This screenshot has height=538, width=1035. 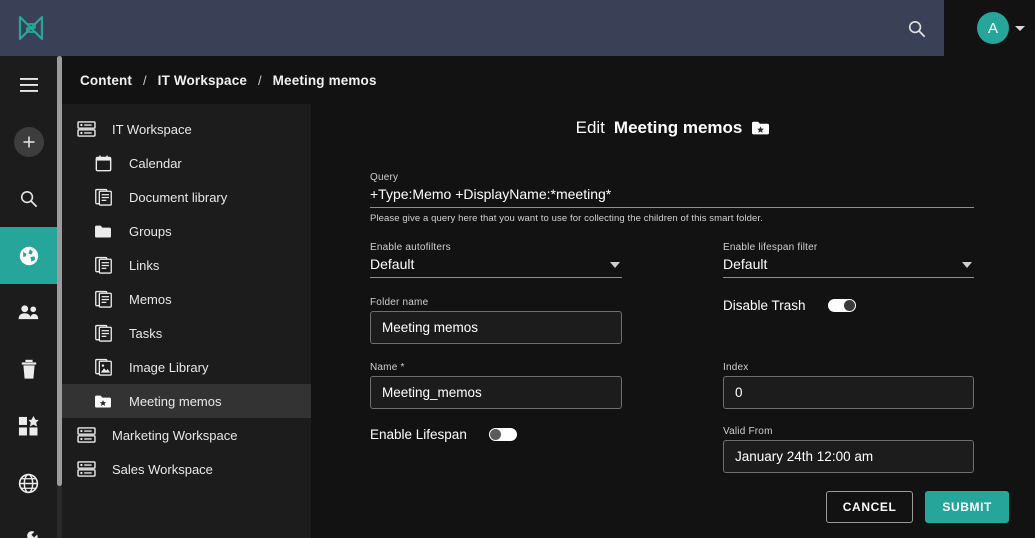 I want to click on valid-from-input, so click(x=848, y=456).